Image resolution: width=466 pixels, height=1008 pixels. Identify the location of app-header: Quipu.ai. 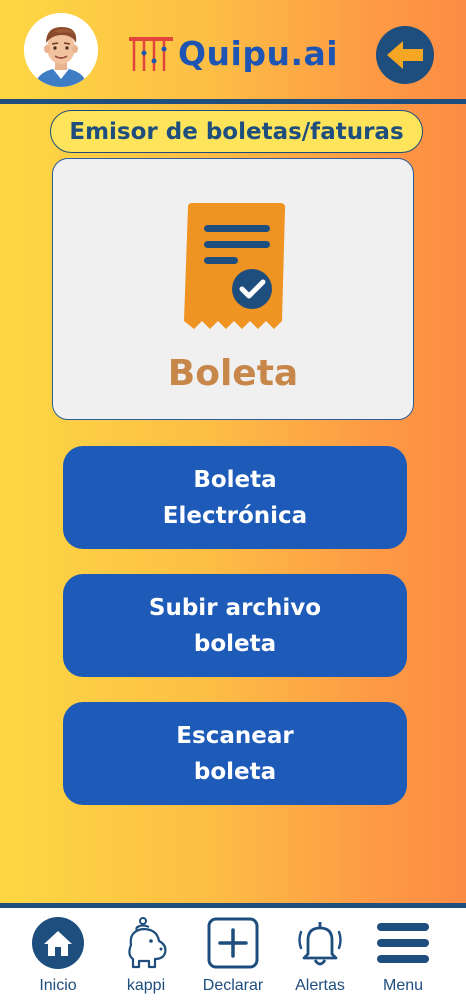
(233, 50).